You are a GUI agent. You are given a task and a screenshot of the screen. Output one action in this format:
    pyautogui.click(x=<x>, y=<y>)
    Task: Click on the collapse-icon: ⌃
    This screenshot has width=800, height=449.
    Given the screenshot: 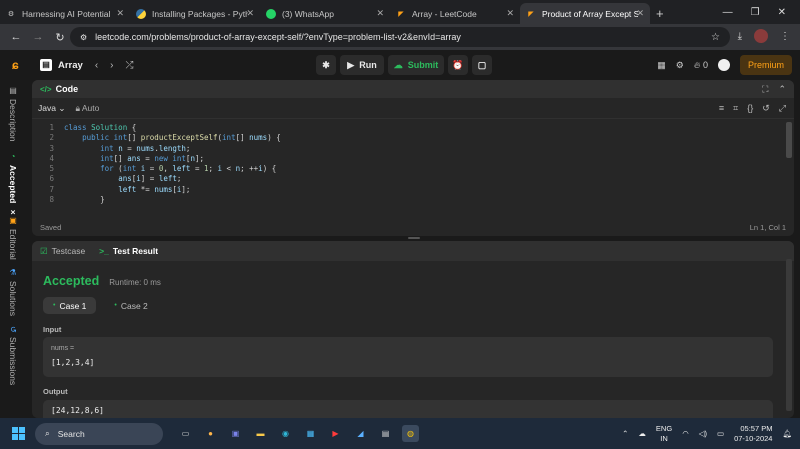 What is the action you would take?
    pyautogui.click(x=782, y=89)
    